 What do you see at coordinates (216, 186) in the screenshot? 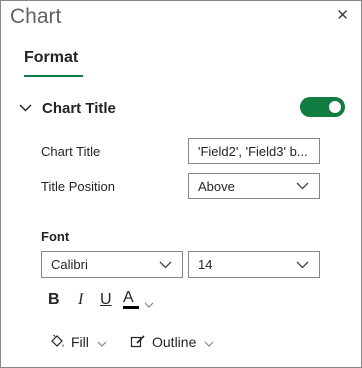
I see `title-position-value: Above` at bounding box center [216, 186].